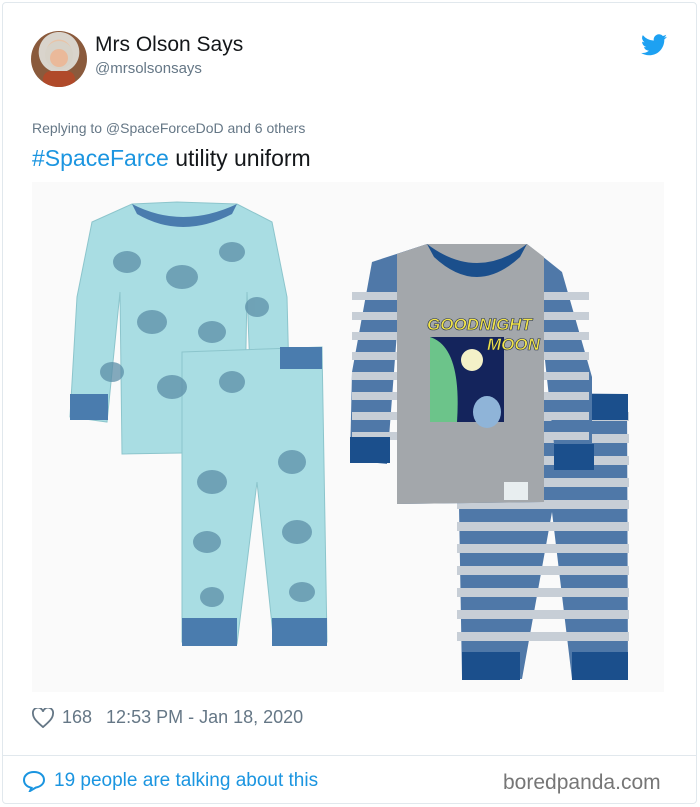  What do you see at coordinates (472, 374) in the screenshot?
I see `right-pajama-shirt` at bounding box center [472, 374].